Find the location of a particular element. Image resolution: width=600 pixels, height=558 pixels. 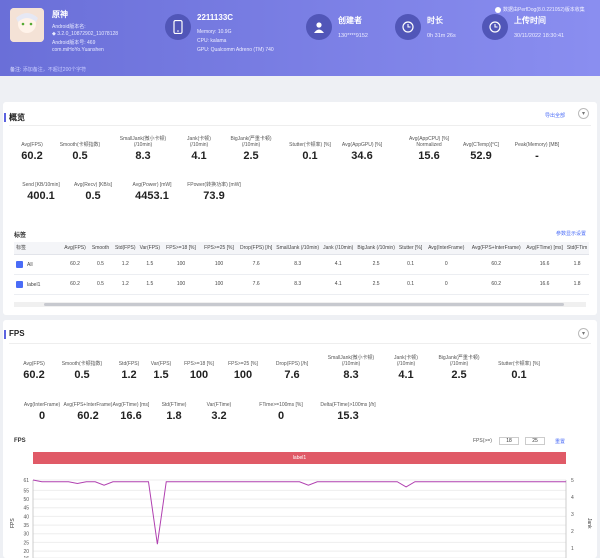

y-tick-label: 40 is located at coordinates (26, 517).